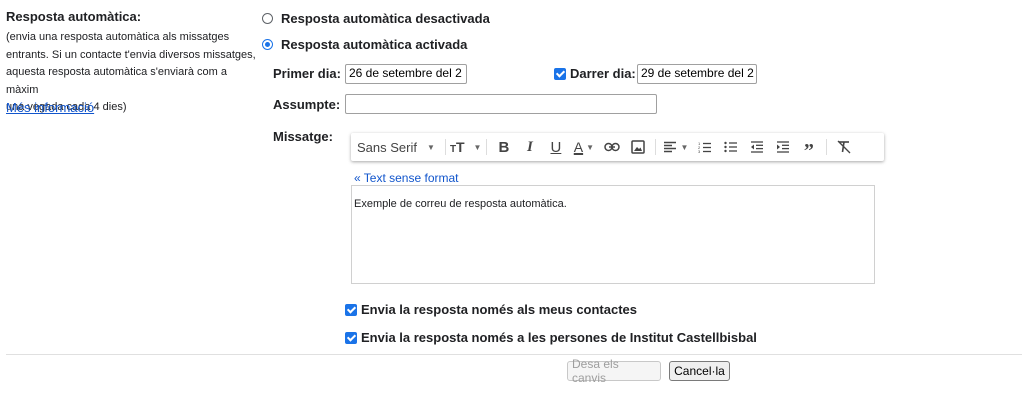 Image resolution: width=1024 pixels, height=396 pixels. What do you see at coordinates (303, 136) in the screenshot?
I see `message-label: Missatge:` at bounding box center [303, 136].